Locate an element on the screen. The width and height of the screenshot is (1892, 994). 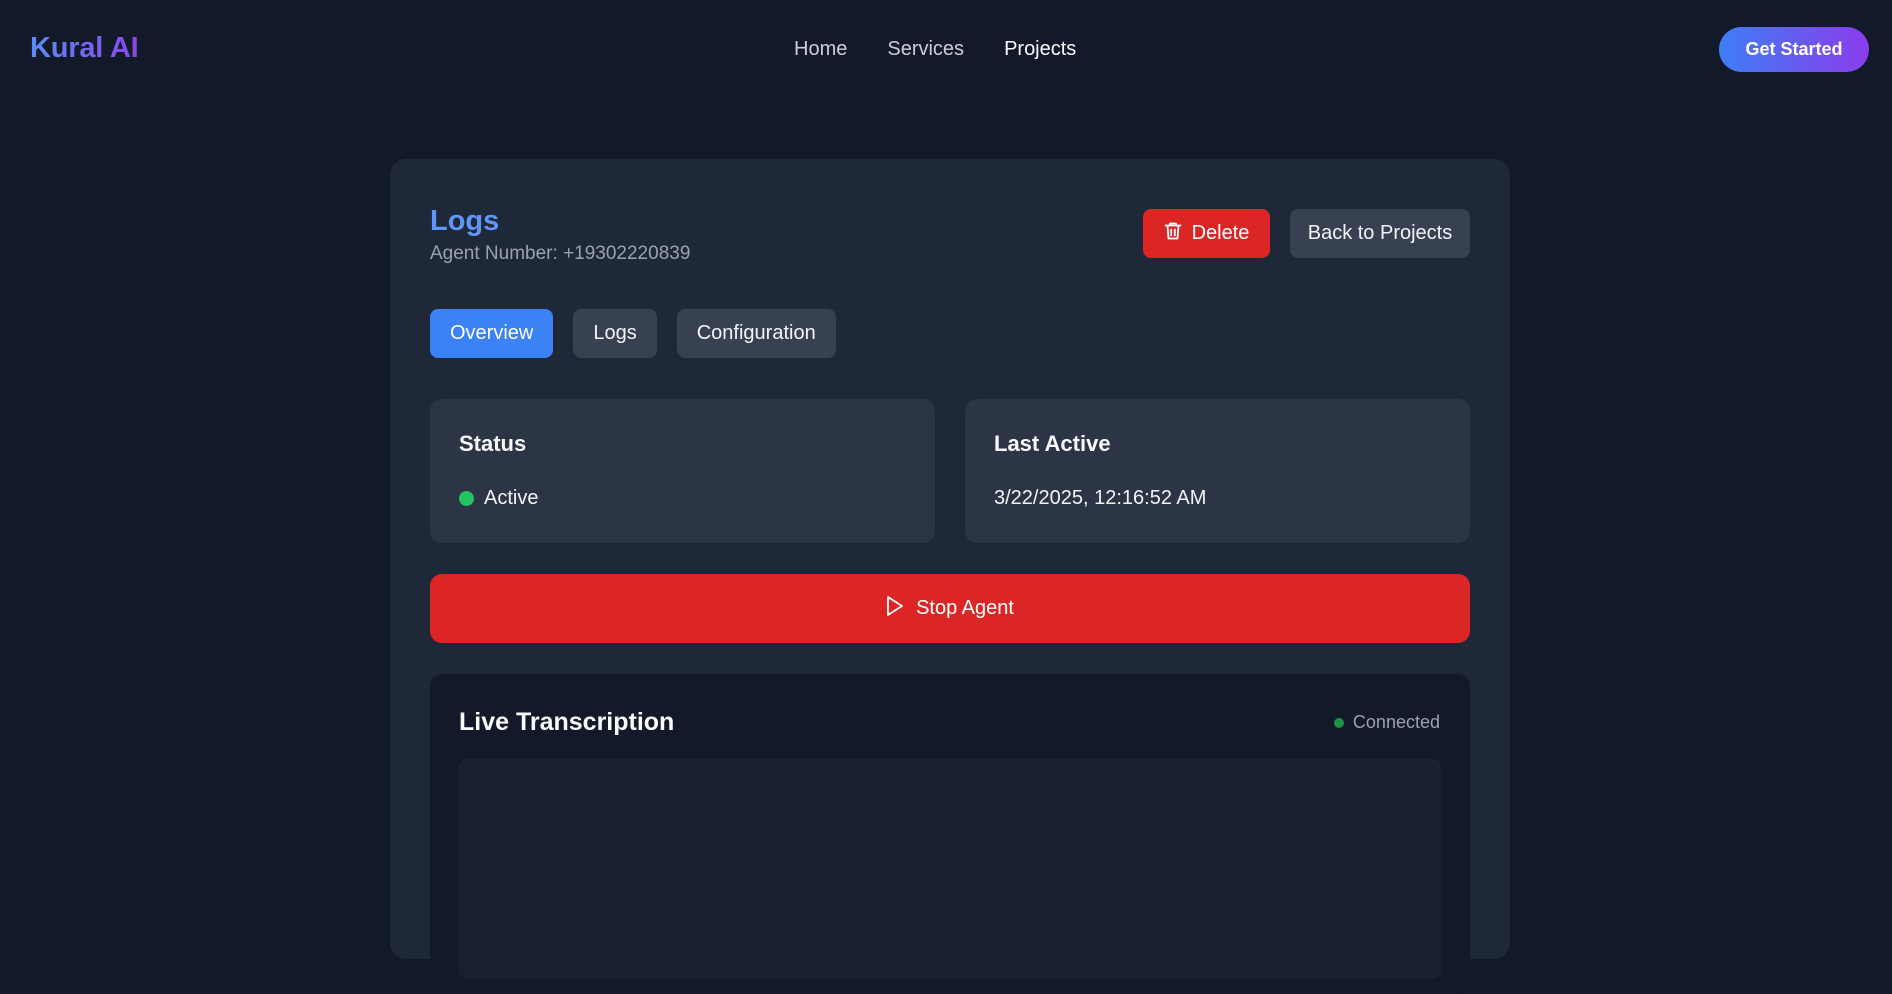
status-card: Status Active is located at coordinates (682, 471).